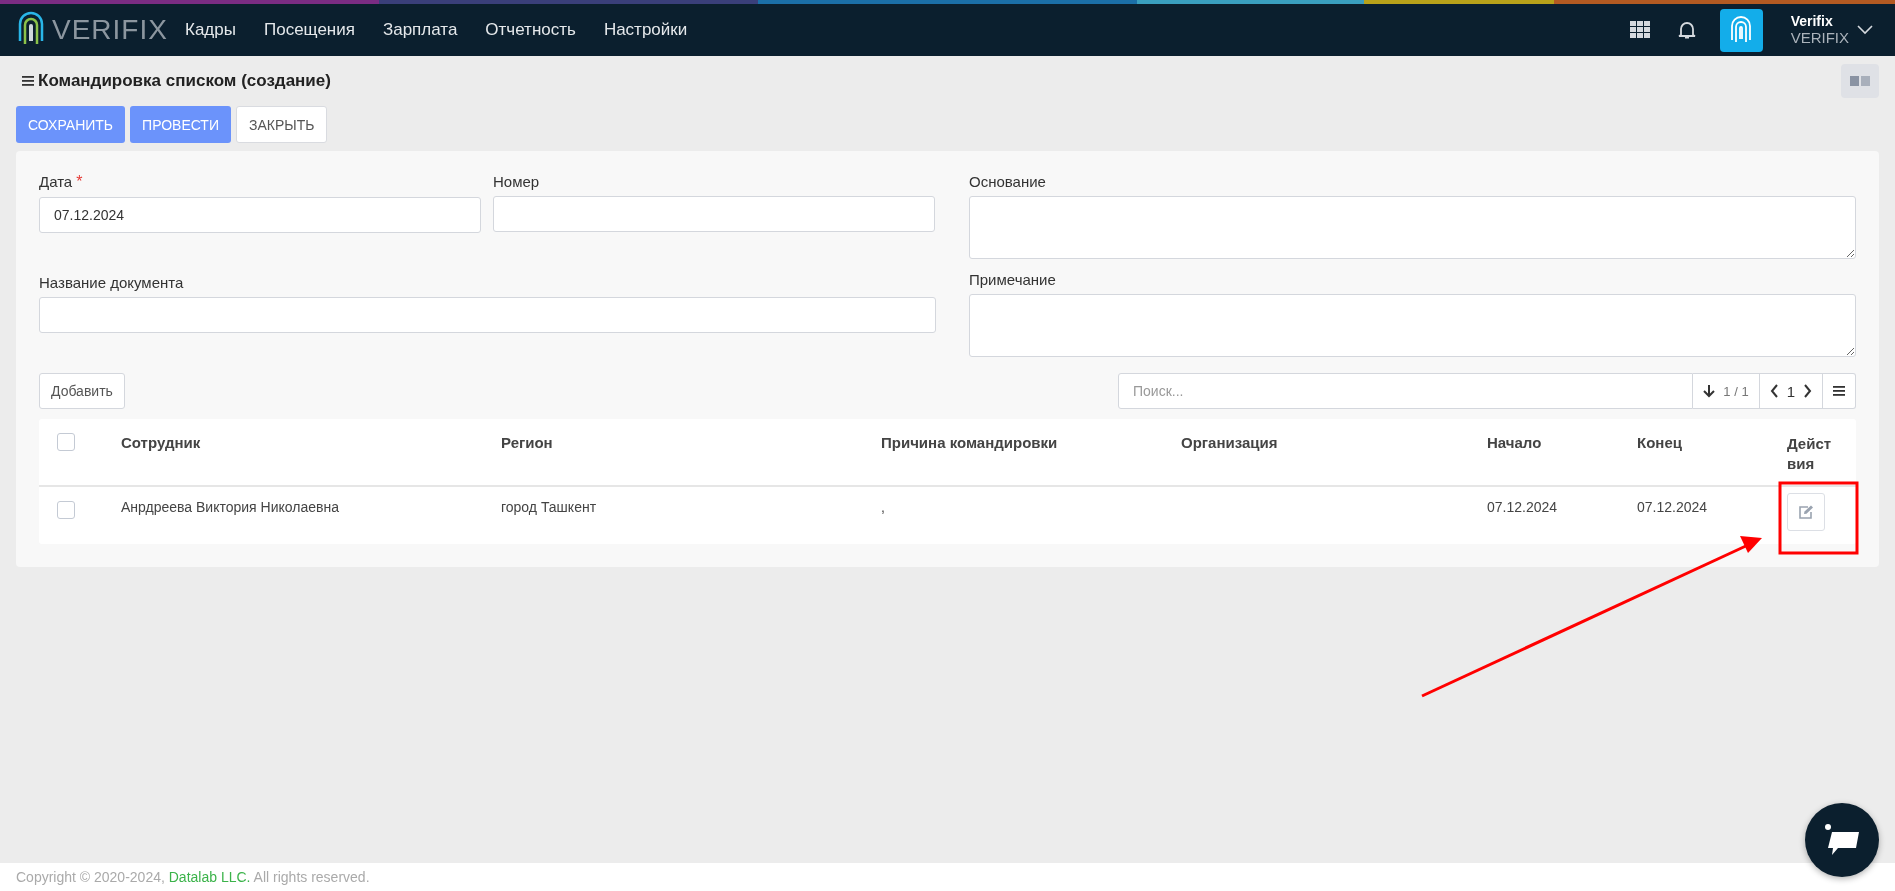  What do you see at coordinates (1008, 181) in the screenshot?
I see `field-label: Основание` at bounding box center [1008, 181].